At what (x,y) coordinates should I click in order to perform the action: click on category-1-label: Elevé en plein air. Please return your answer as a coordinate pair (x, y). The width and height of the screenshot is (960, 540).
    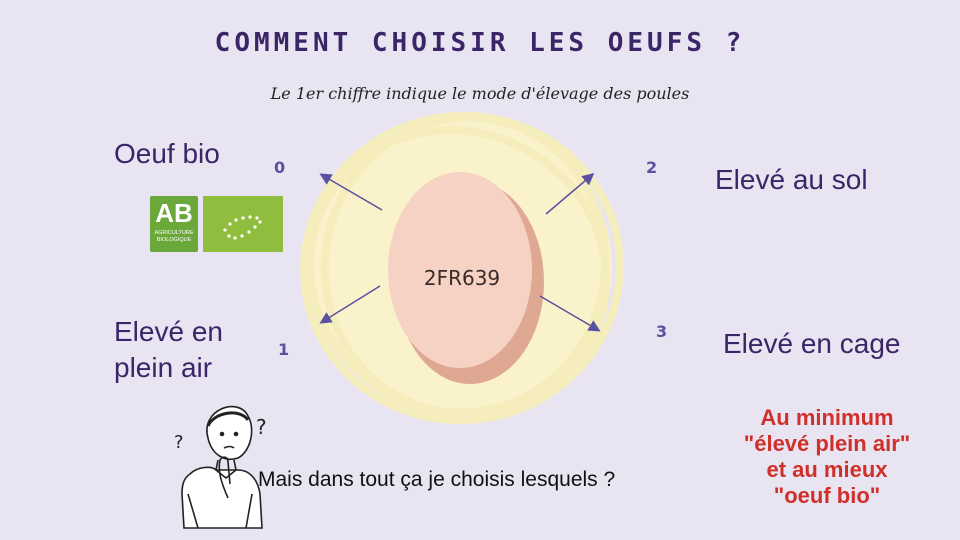
    Looking at the image, I should click on (168, 349).